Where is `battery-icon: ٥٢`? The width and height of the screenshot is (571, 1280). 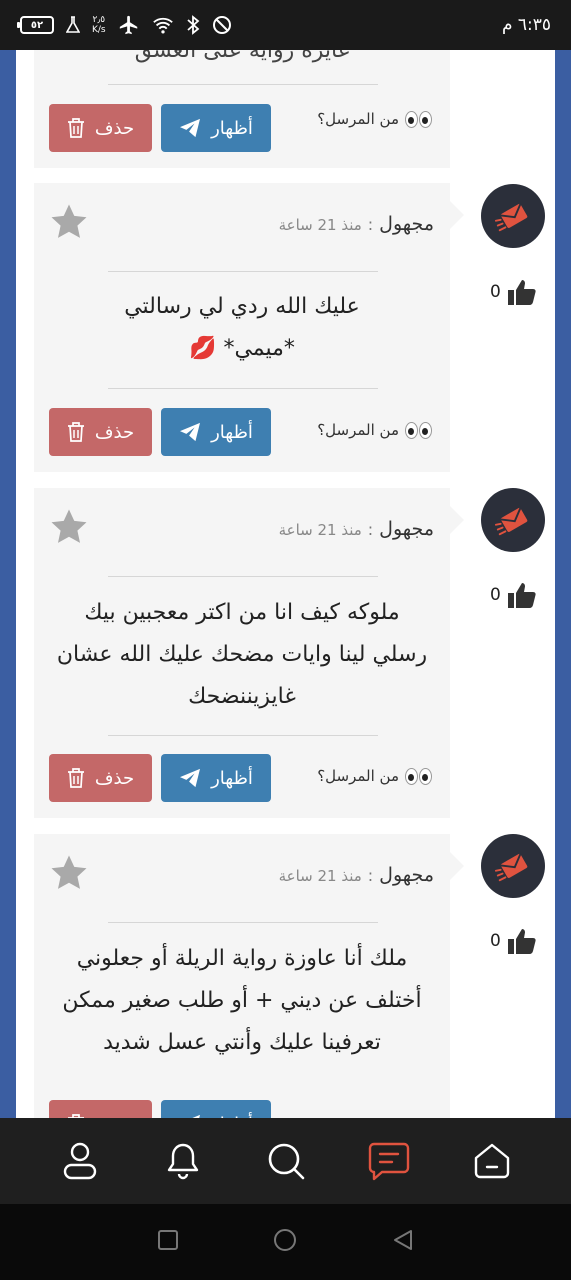
battery-icon: ٥٢ is located at coordinates (35, 25).